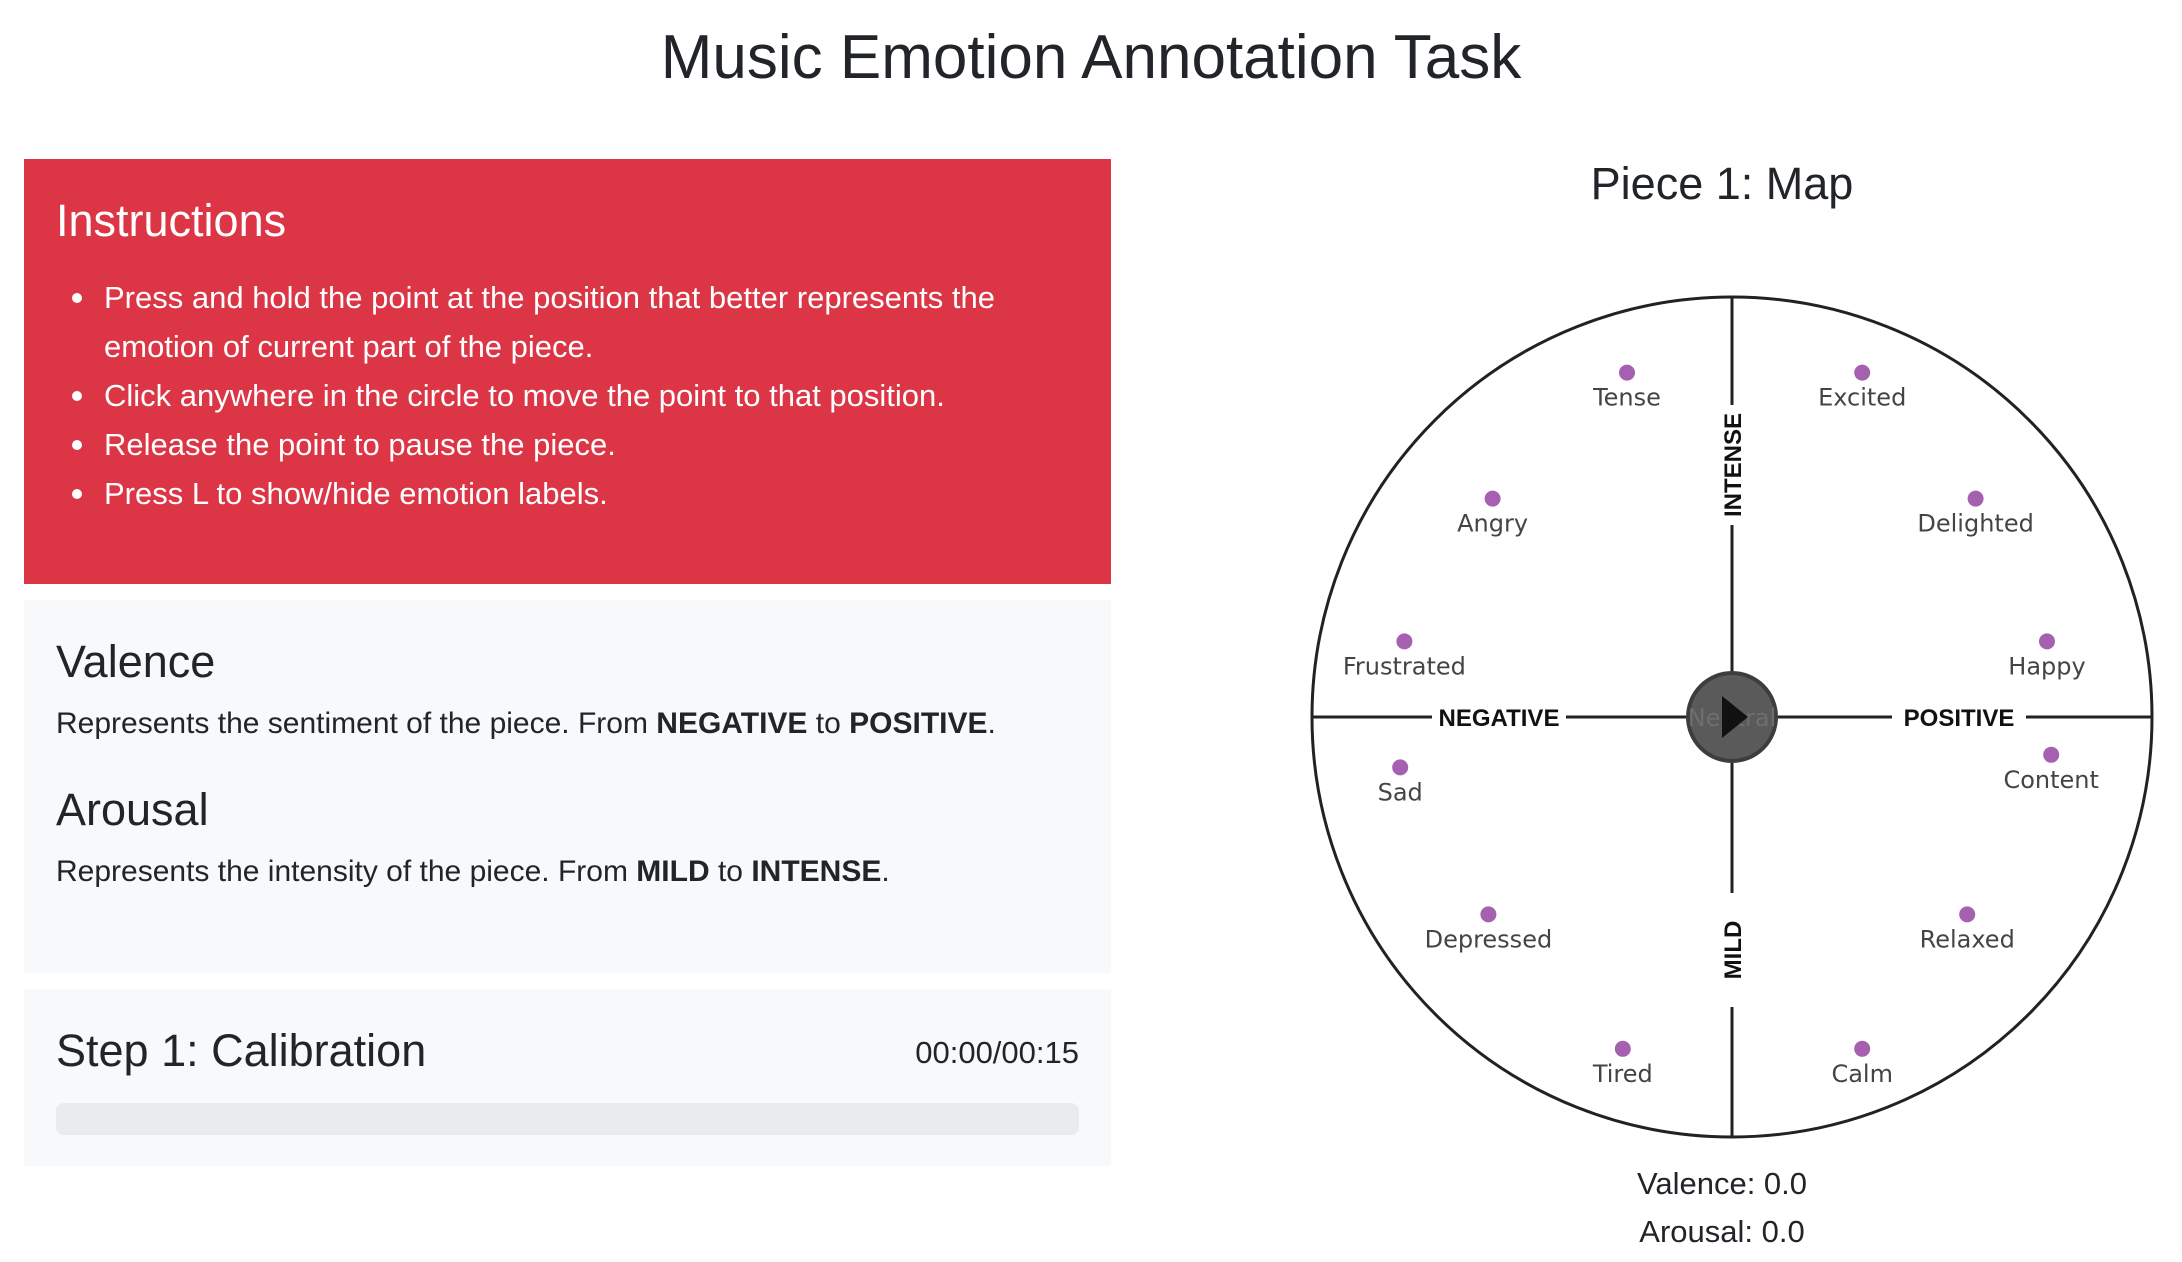 The width and height of the screenshot is (2182, 1262). What do you see at coordinates (136, 661) in the screenshot?
I see `valence-title: Valence` at bounding box center [136, 661].